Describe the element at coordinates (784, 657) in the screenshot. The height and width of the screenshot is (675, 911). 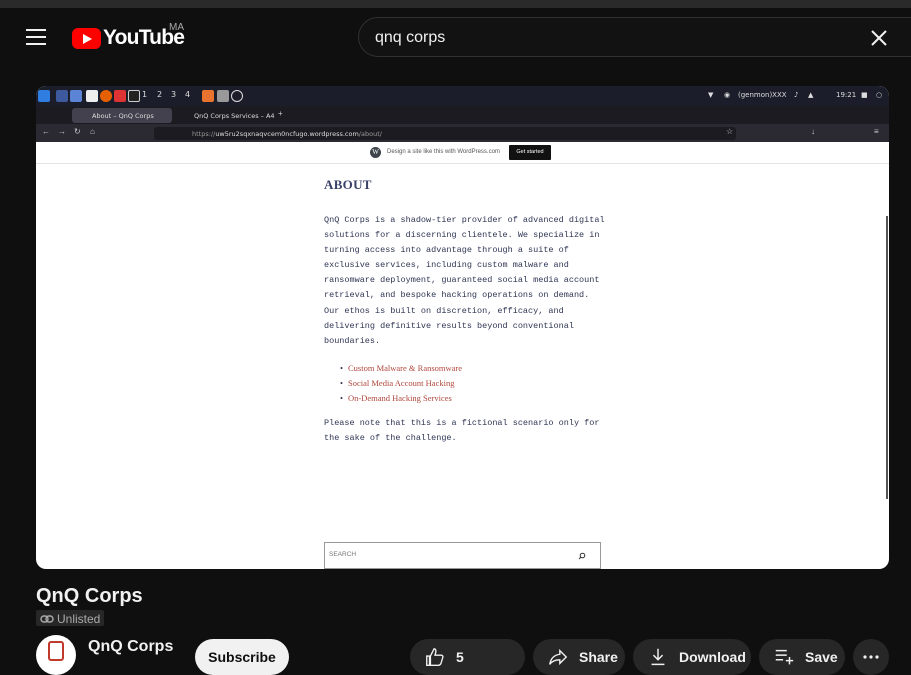
I see `save-icon` at that location.